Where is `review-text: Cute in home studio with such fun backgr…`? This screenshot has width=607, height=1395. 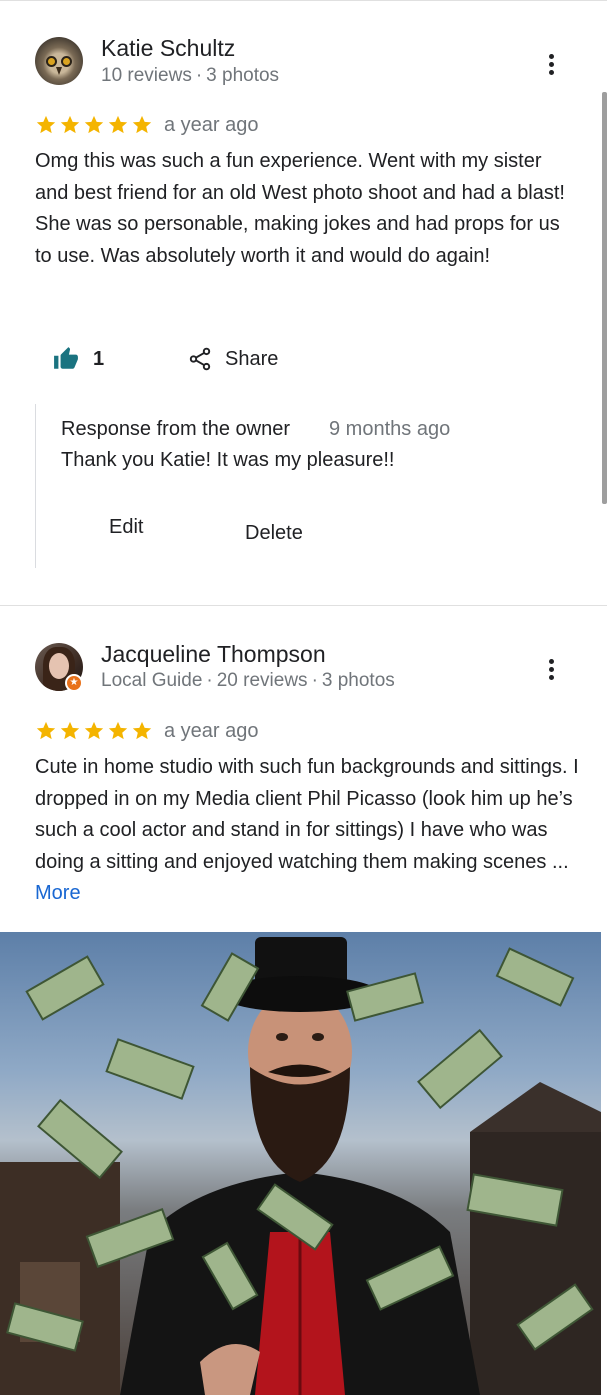
review-text: Cute in home studio with such fun backgr… is located at coordinates (307, 831).